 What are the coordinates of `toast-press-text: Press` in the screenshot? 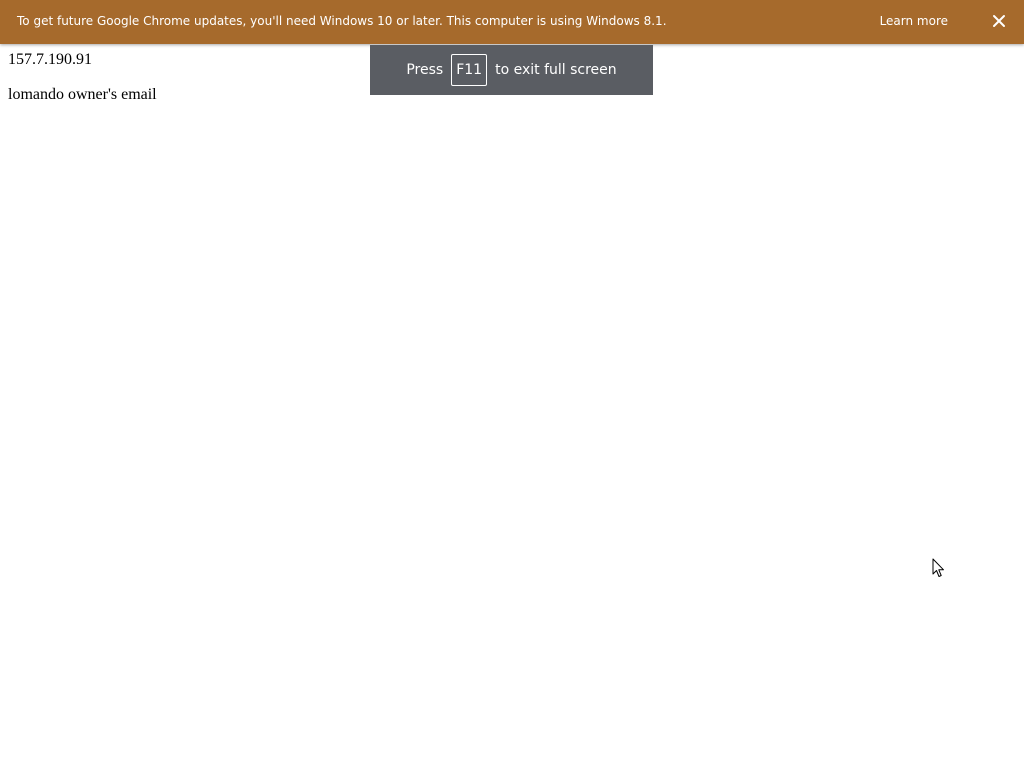 It's located at (425, 70).